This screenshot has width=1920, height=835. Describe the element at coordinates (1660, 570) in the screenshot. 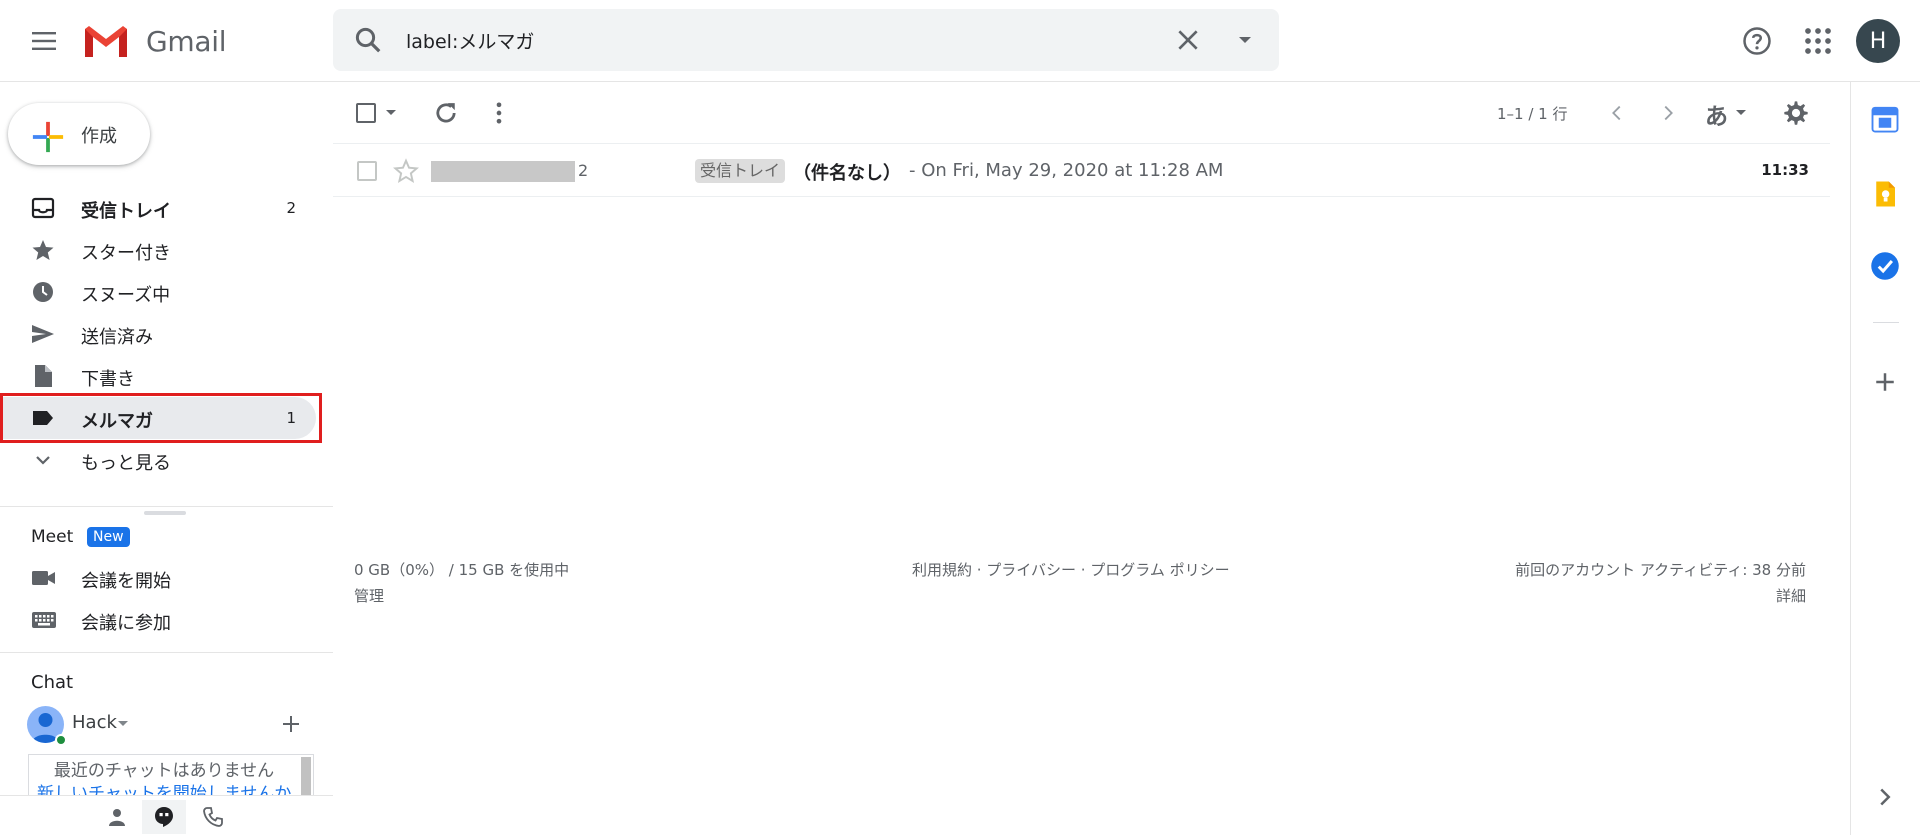

I see `account-activity: 前回のアカウント アクティビティ: 38 分前` at that location.